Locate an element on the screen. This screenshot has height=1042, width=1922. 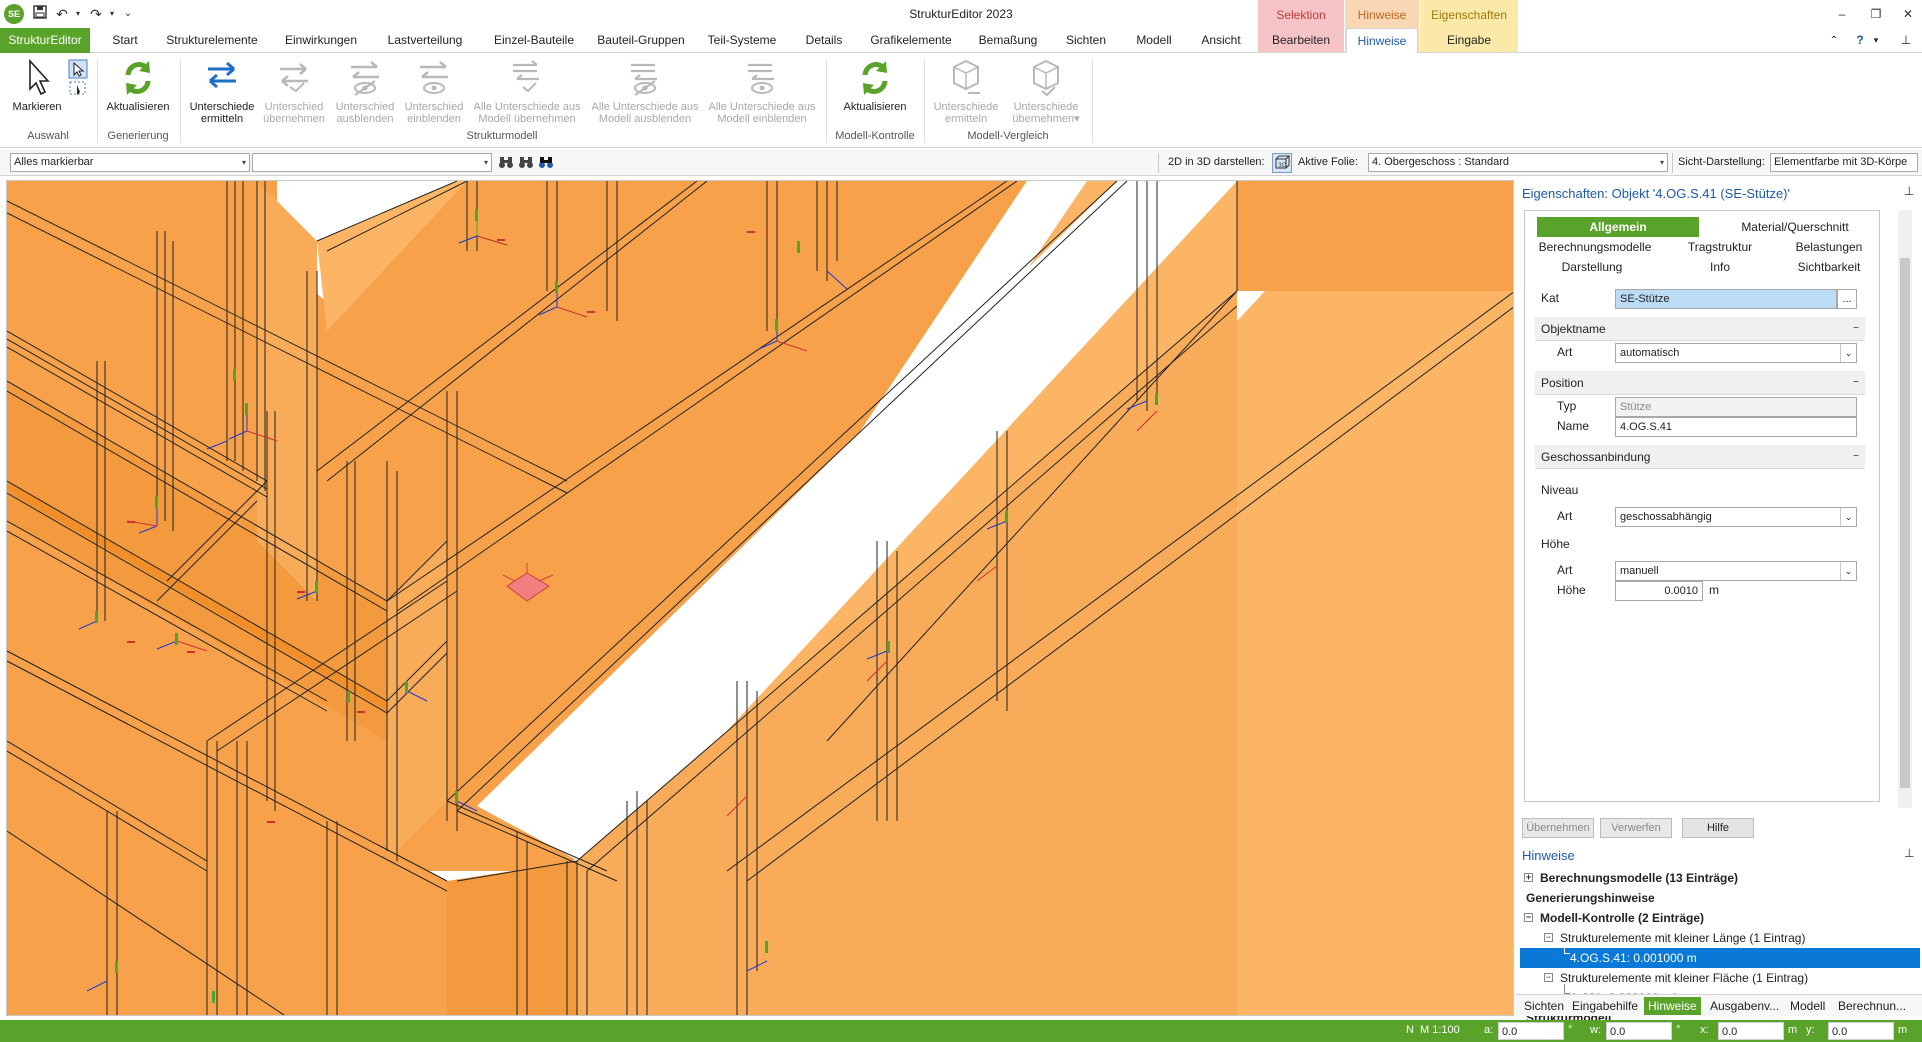
btab-hinweise: Hinweise is located at coordinates (1672, 1006).